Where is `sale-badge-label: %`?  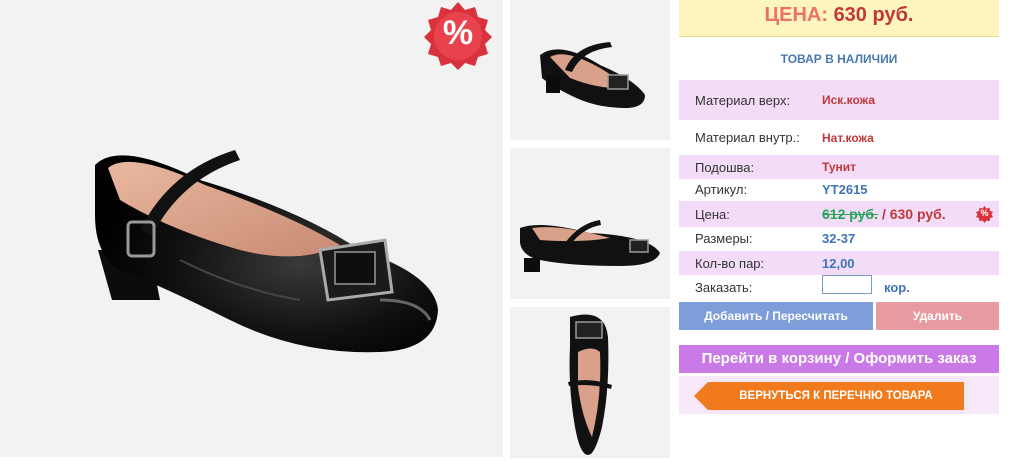 sale-badge-label: % is located at coordinates (458, 33).